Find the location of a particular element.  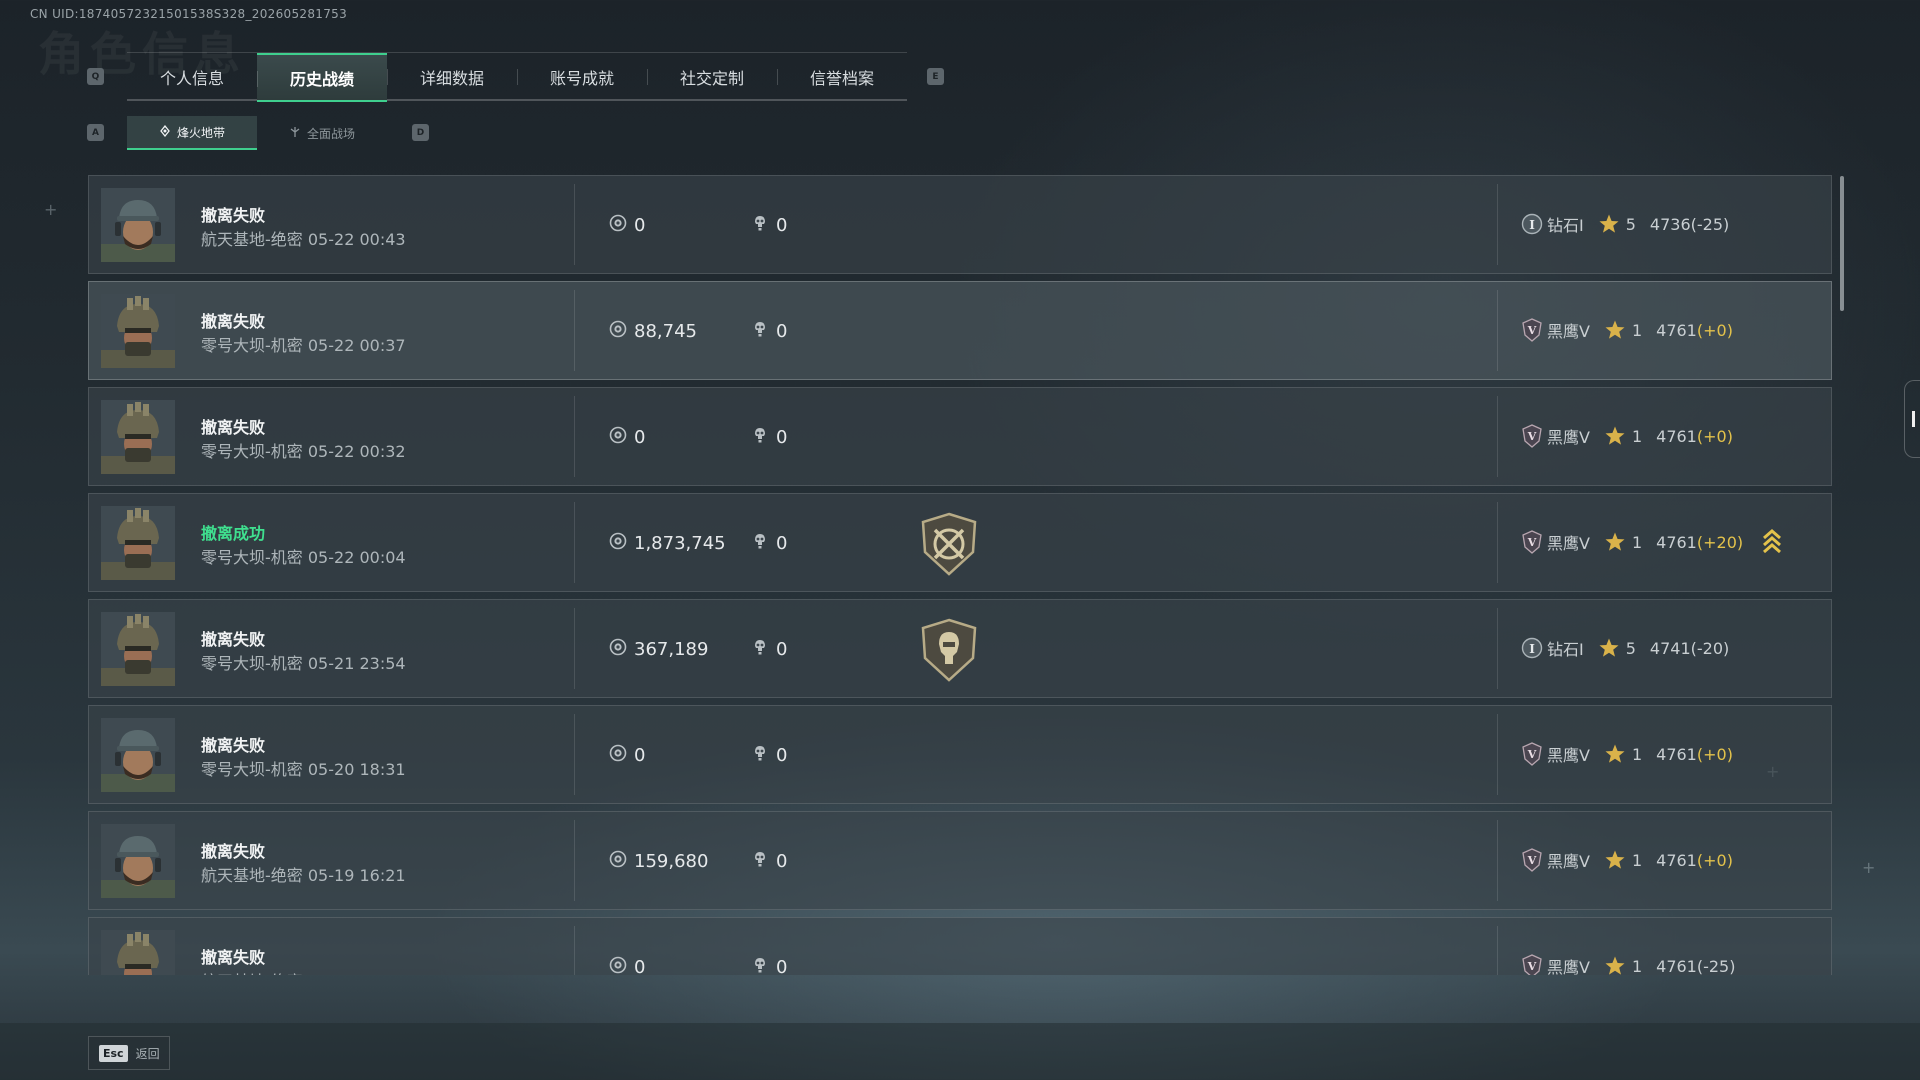

tab-1: 个人信息 is located at coordinates (192, 76).